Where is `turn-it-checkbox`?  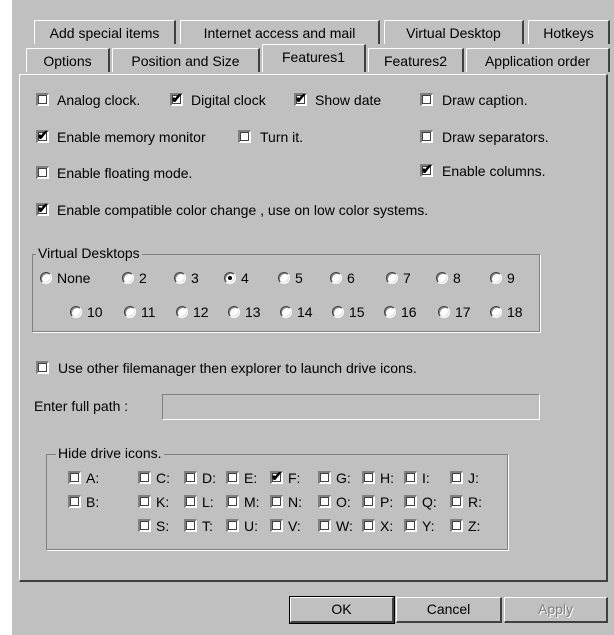
turn-it-checkbox is located at coordinates (244, 136).